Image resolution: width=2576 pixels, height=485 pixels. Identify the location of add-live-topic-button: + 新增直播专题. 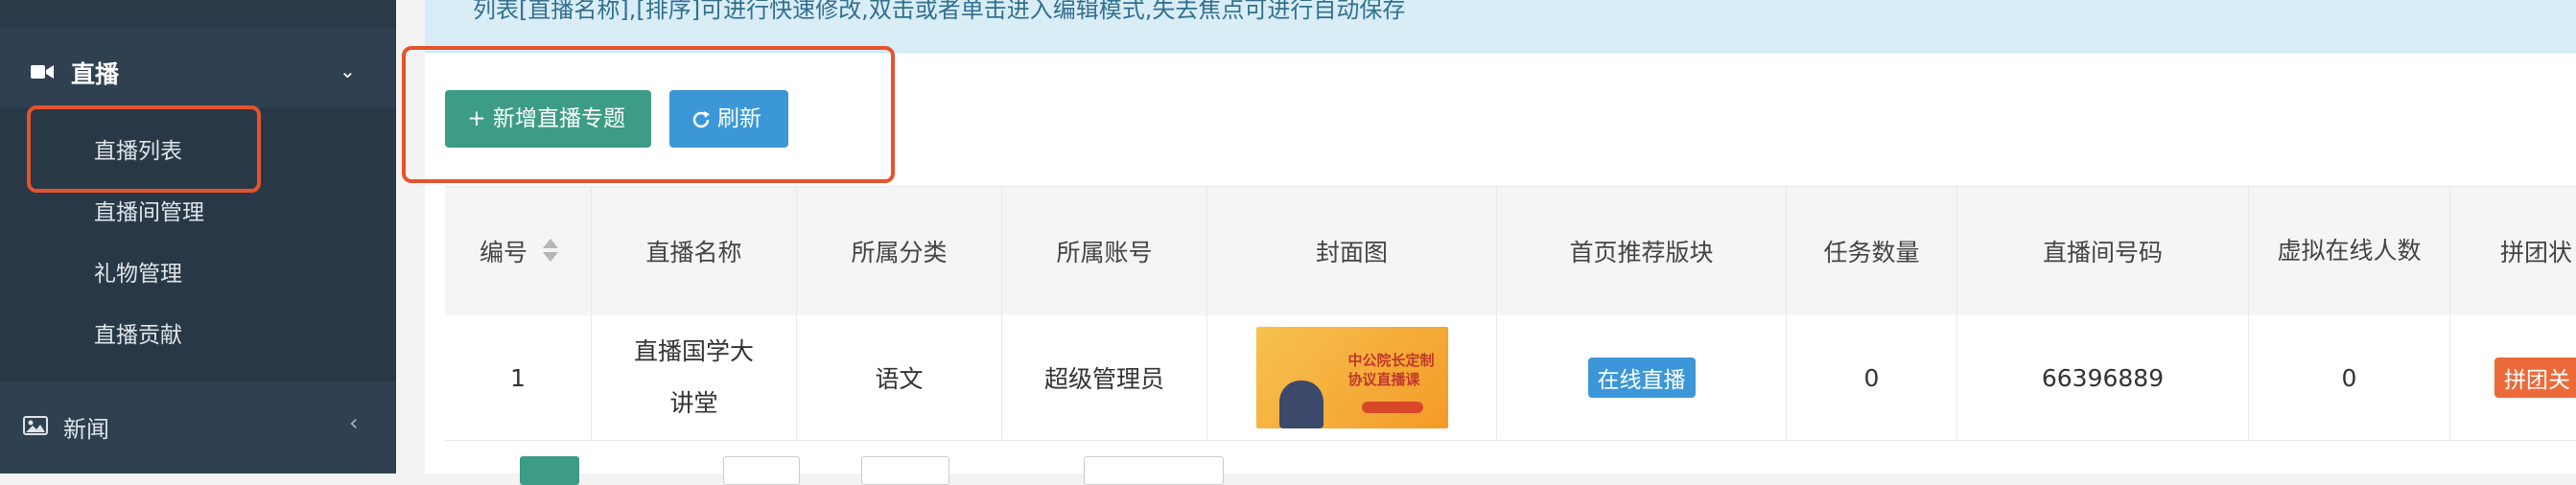
(548, 119).